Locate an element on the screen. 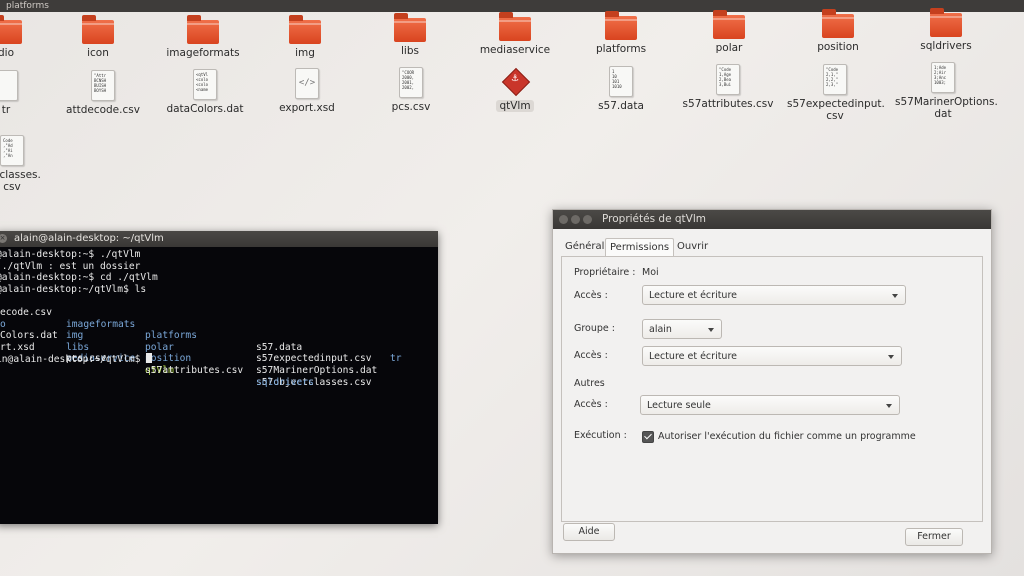 The width and height of the screenshot is (1024, 576). folder-item: platforms is located at coordinates (621, 33).